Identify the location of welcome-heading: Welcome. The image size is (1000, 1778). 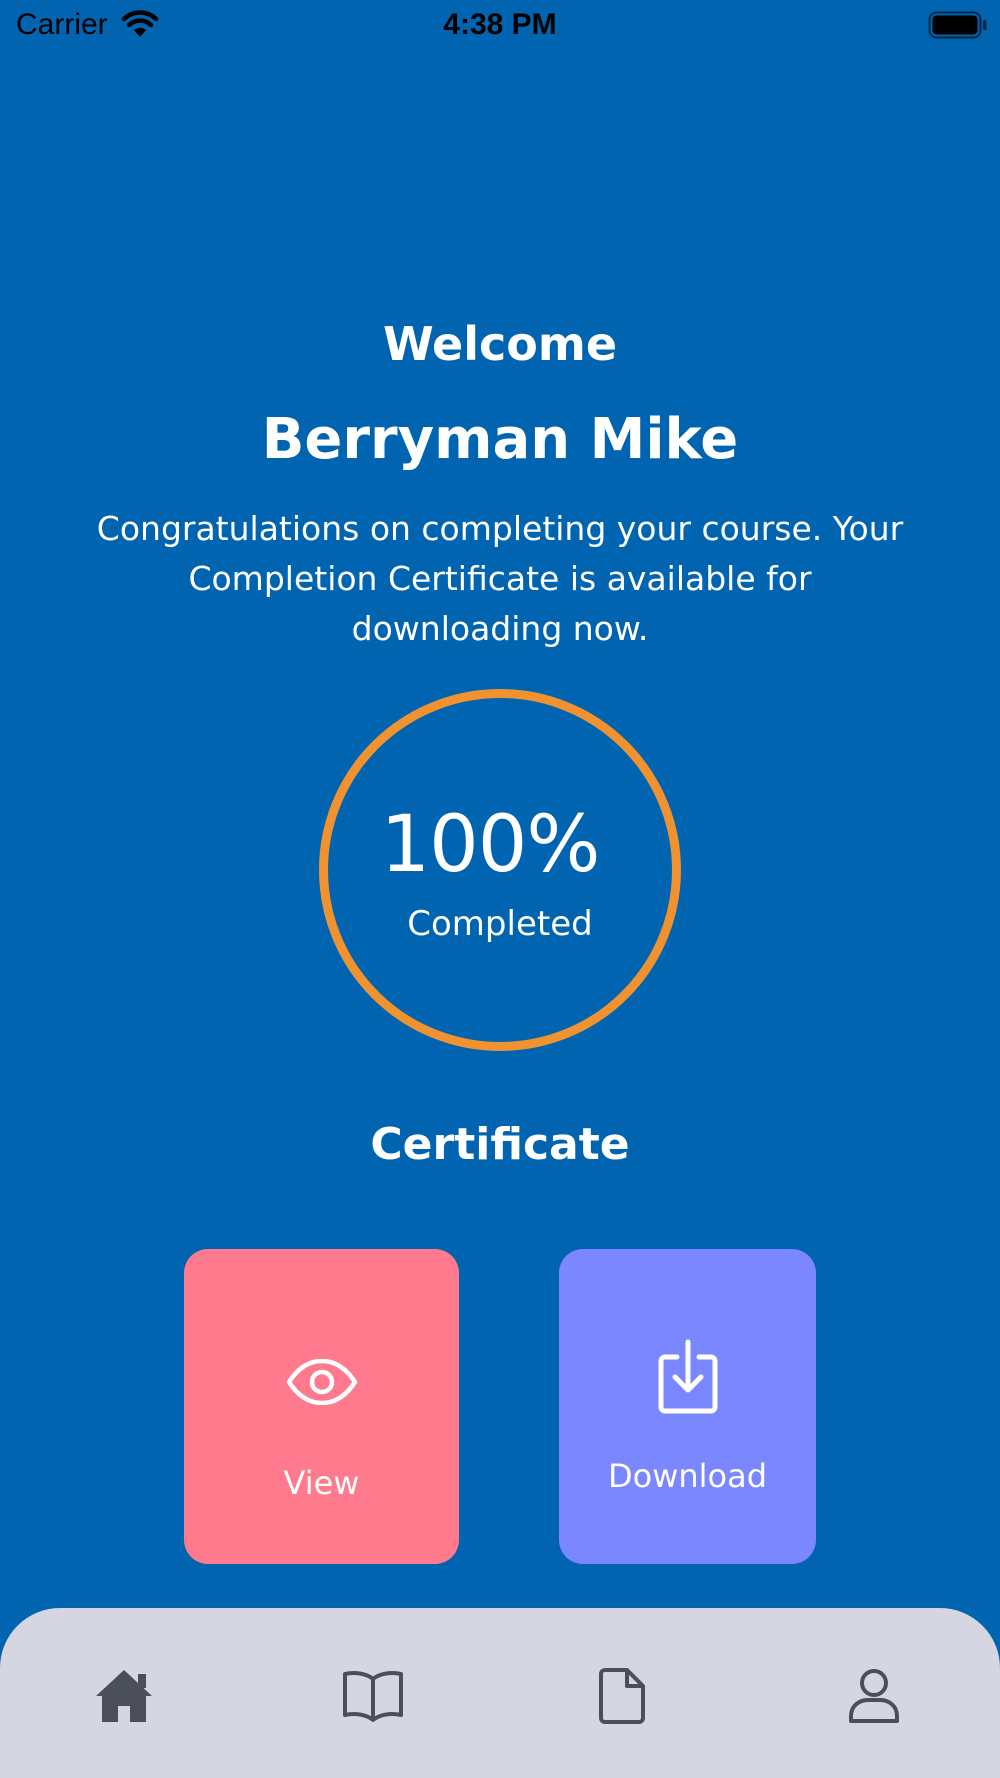
(500, 344).